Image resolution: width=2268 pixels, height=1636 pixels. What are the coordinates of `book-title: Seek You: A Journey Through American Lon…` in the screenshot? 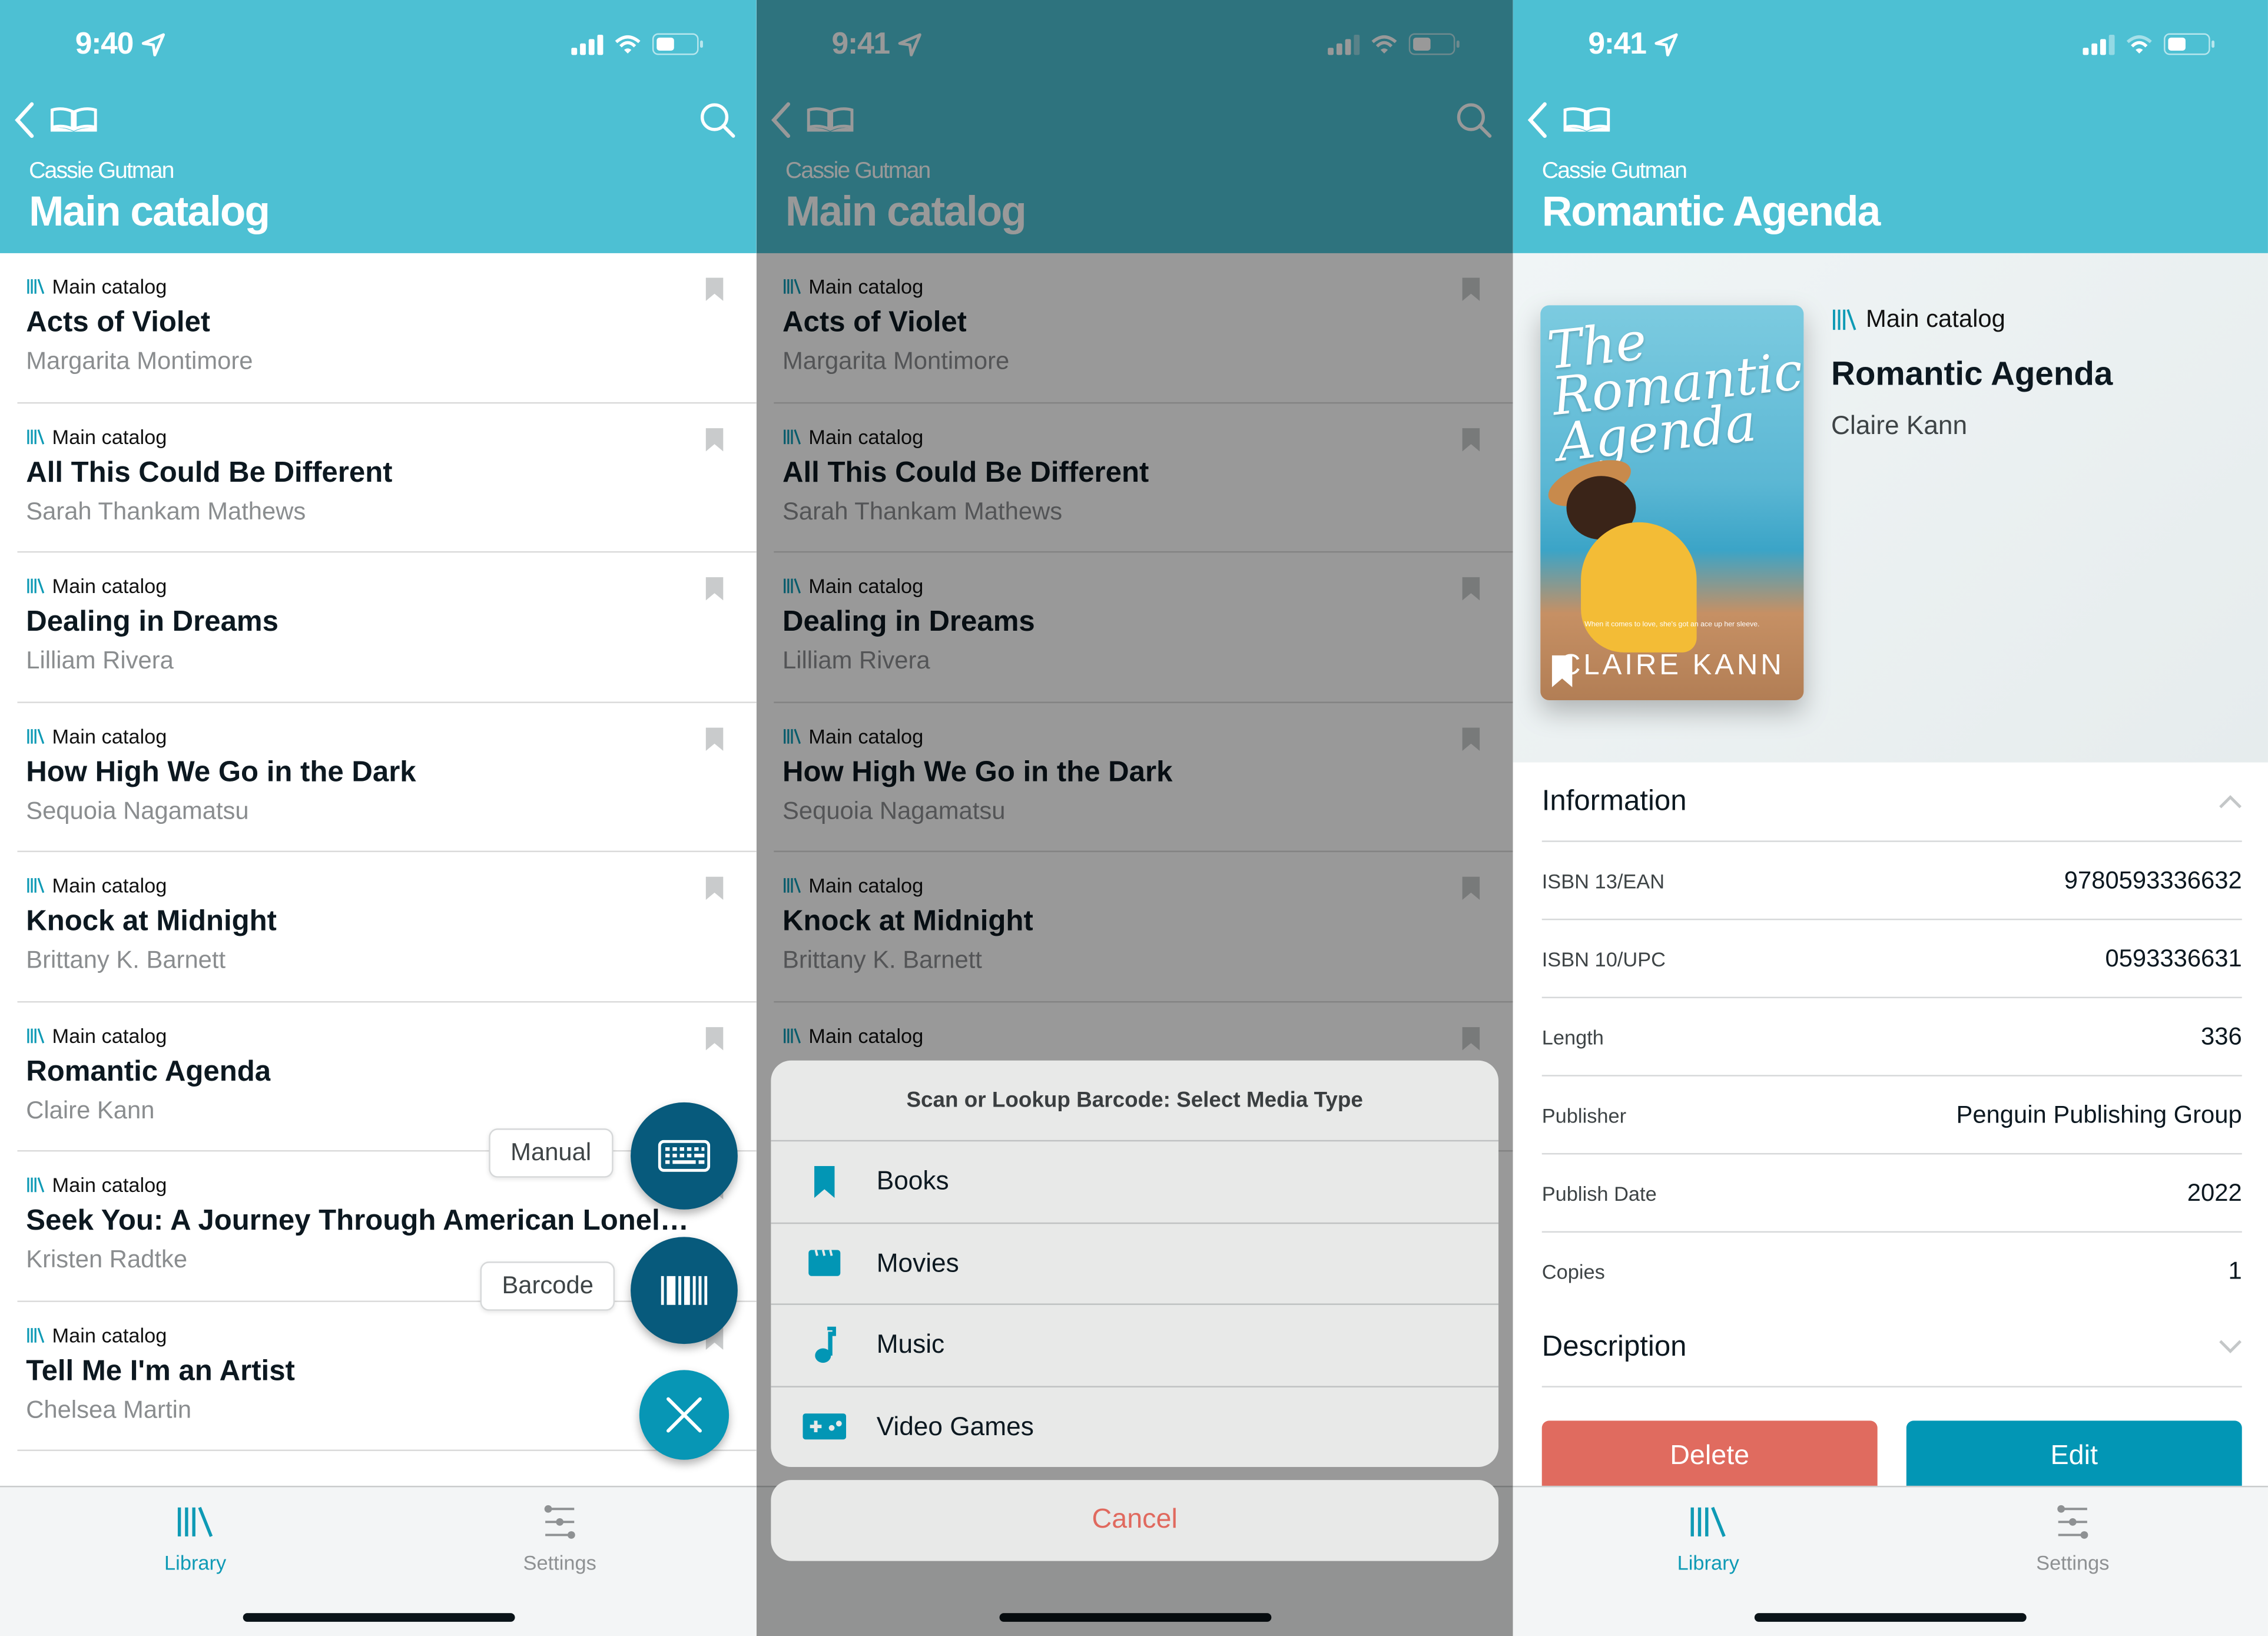 It's located at (359, 1221).